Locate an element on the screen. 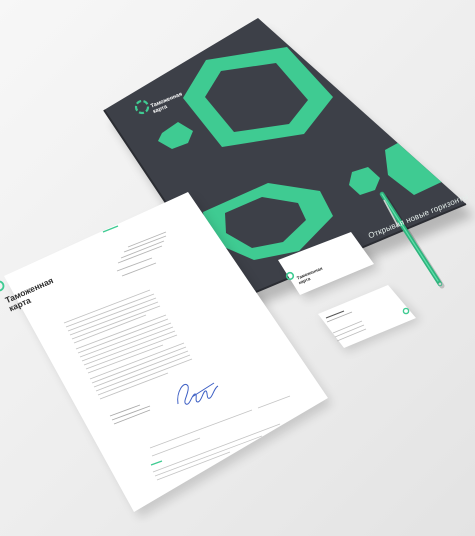 The image size is (475, 536). letterhead-logo-icon is located at coordinates (2, 286).